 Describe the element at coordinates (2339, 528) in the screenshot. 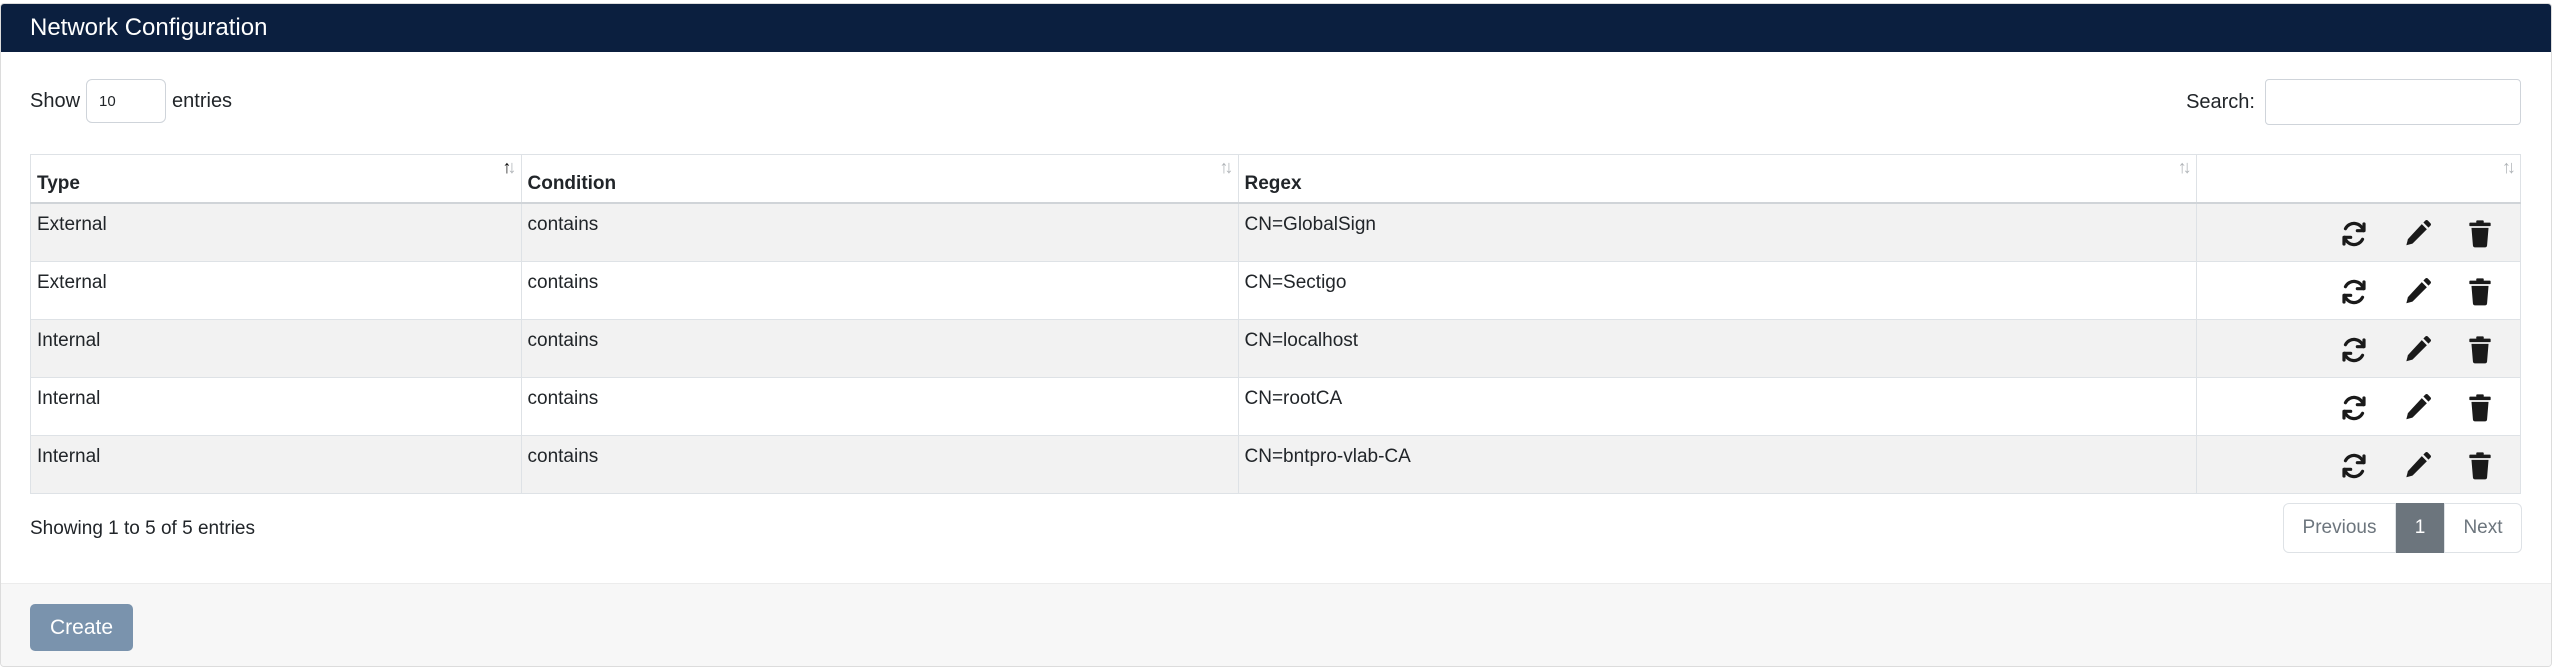

I see `previous-page-button: Previous` at that location.